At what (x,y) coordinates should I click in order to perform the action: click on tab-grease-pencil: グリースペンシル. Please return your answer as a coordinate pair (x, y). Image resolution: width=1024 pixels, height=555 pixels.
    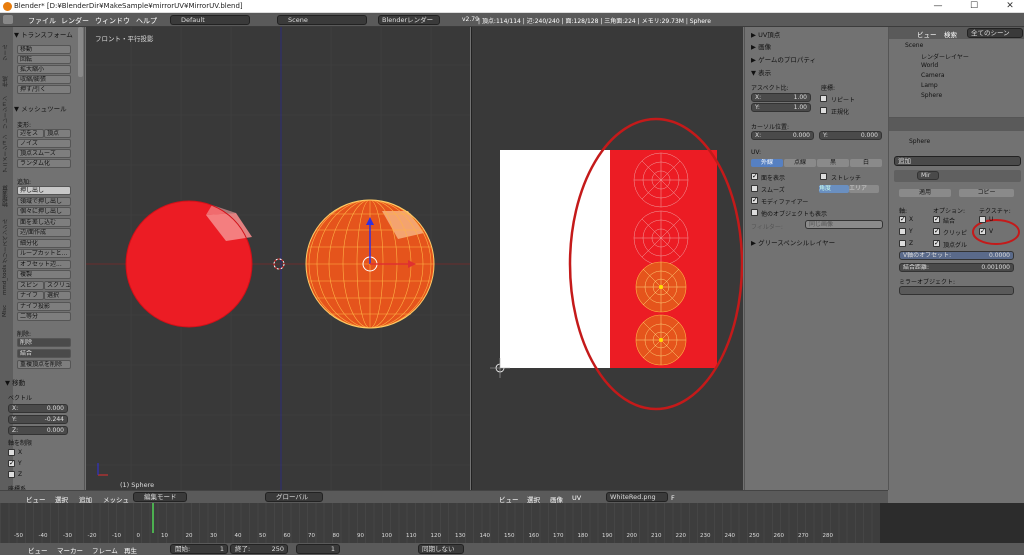
    Looking at the image, I should click on (7, 237).